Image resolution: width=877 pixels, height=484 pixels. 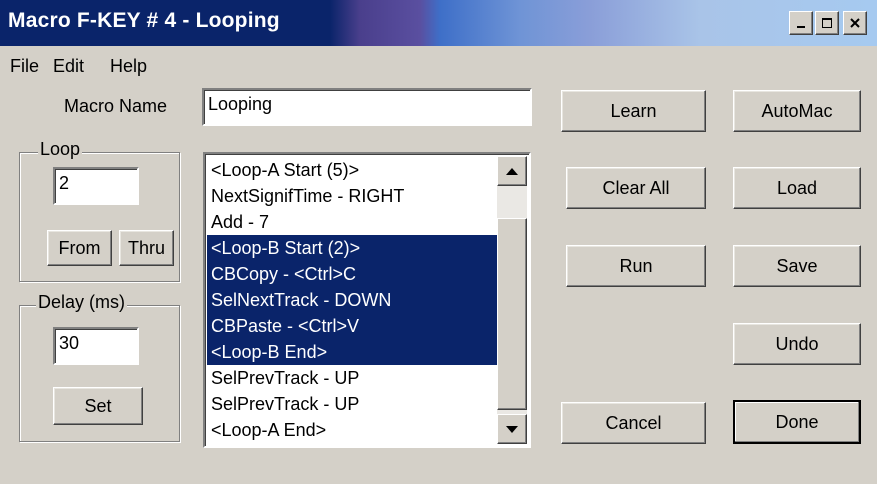 What do you see at coordinates (68, 66) in the screenshot?
I see `menu-edit: Edit` at bounding box center [68, 66].